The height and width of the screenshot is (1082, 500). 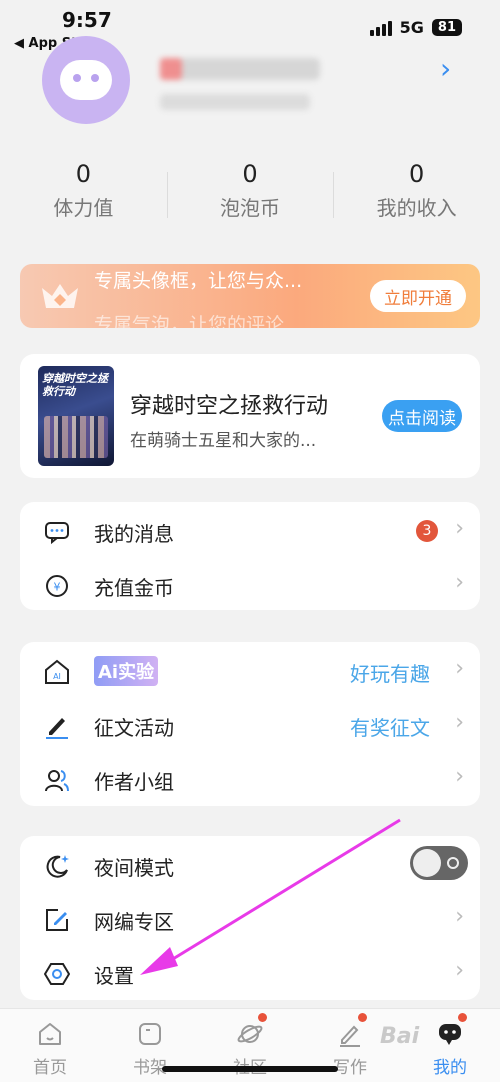 I want to click on bookshelf-icon, so click(x=150, y=1034).